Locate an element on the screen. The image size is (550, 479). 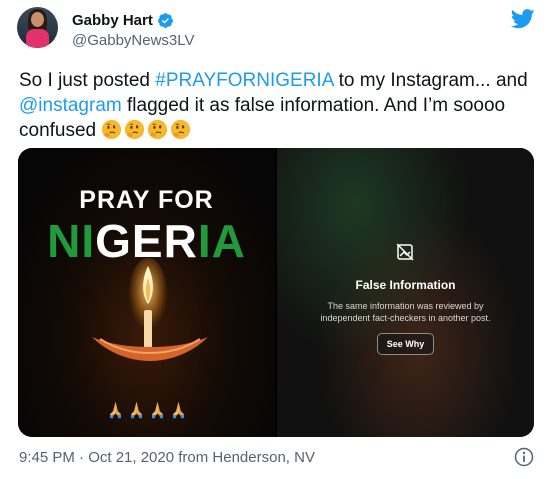
image-text-pray-for: PRAY FOR is located at coordinates (146, 200).